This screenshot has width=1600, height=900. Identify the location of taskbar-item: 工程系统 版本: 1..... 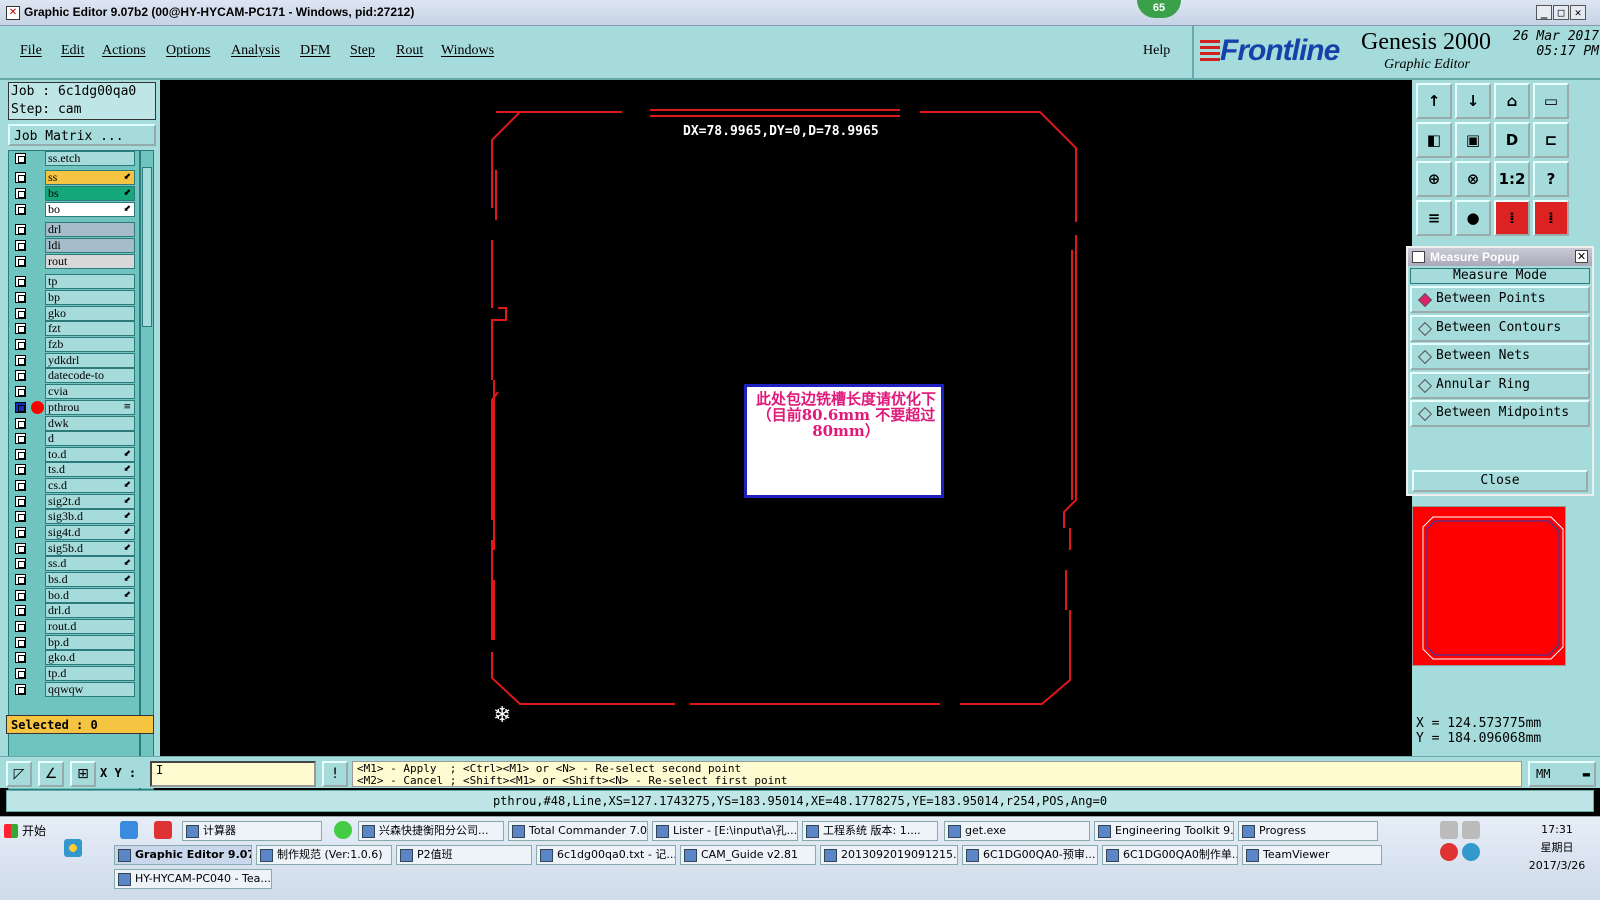
(870, 831).